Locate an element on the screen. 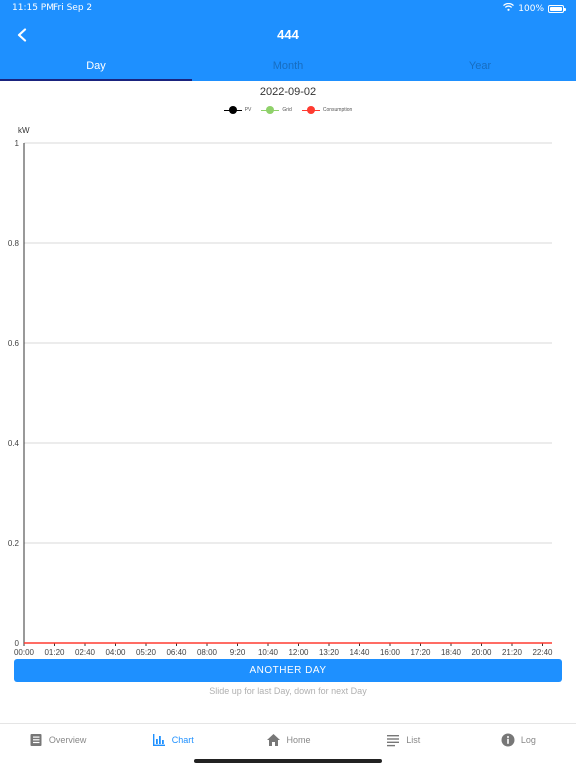 Image resolution: width=576 pixels, height=768 pixels. nav-item-log: Log is located at coordinates (518, 739).